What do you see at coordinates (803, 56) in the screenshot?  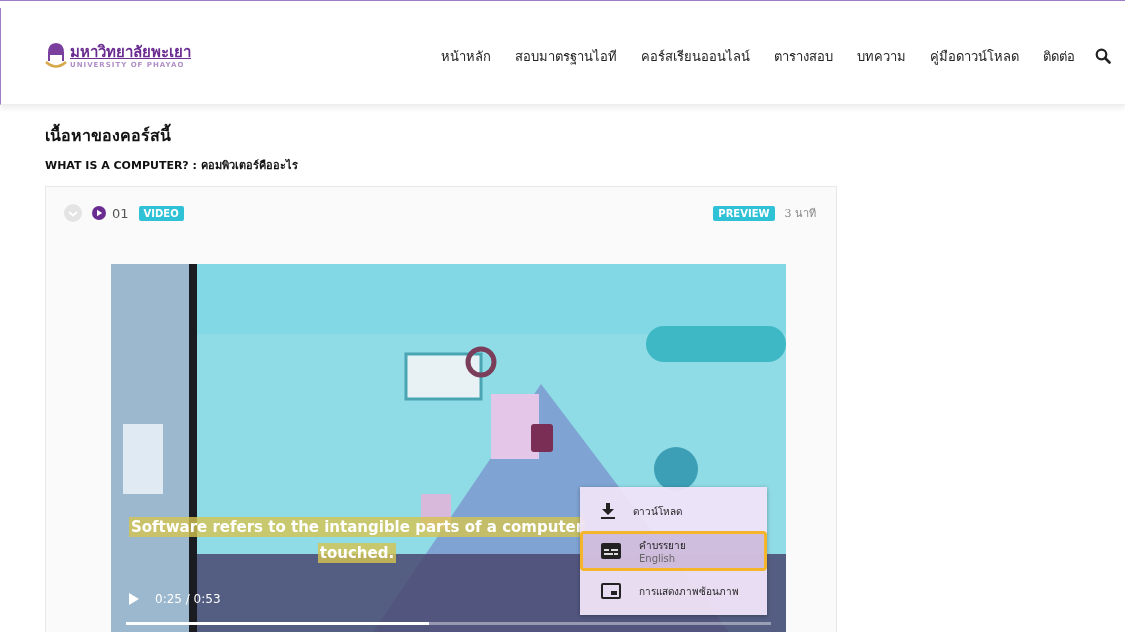 I see `nav-link: ตารางสอบ` at bounding box center [803, 56].